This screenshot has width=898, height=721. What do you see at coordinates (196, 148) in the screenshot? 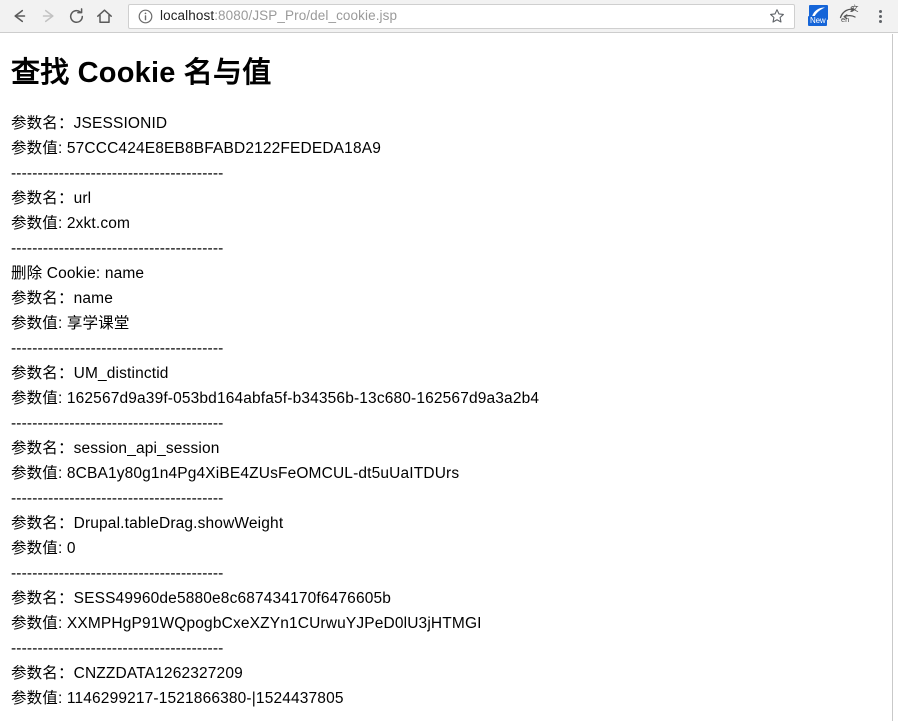
I see `cookie-value-line: 参数值: 57CCC424E8EB8BFABD2122FEDEDA18A9` at bounding box center [196, 148].